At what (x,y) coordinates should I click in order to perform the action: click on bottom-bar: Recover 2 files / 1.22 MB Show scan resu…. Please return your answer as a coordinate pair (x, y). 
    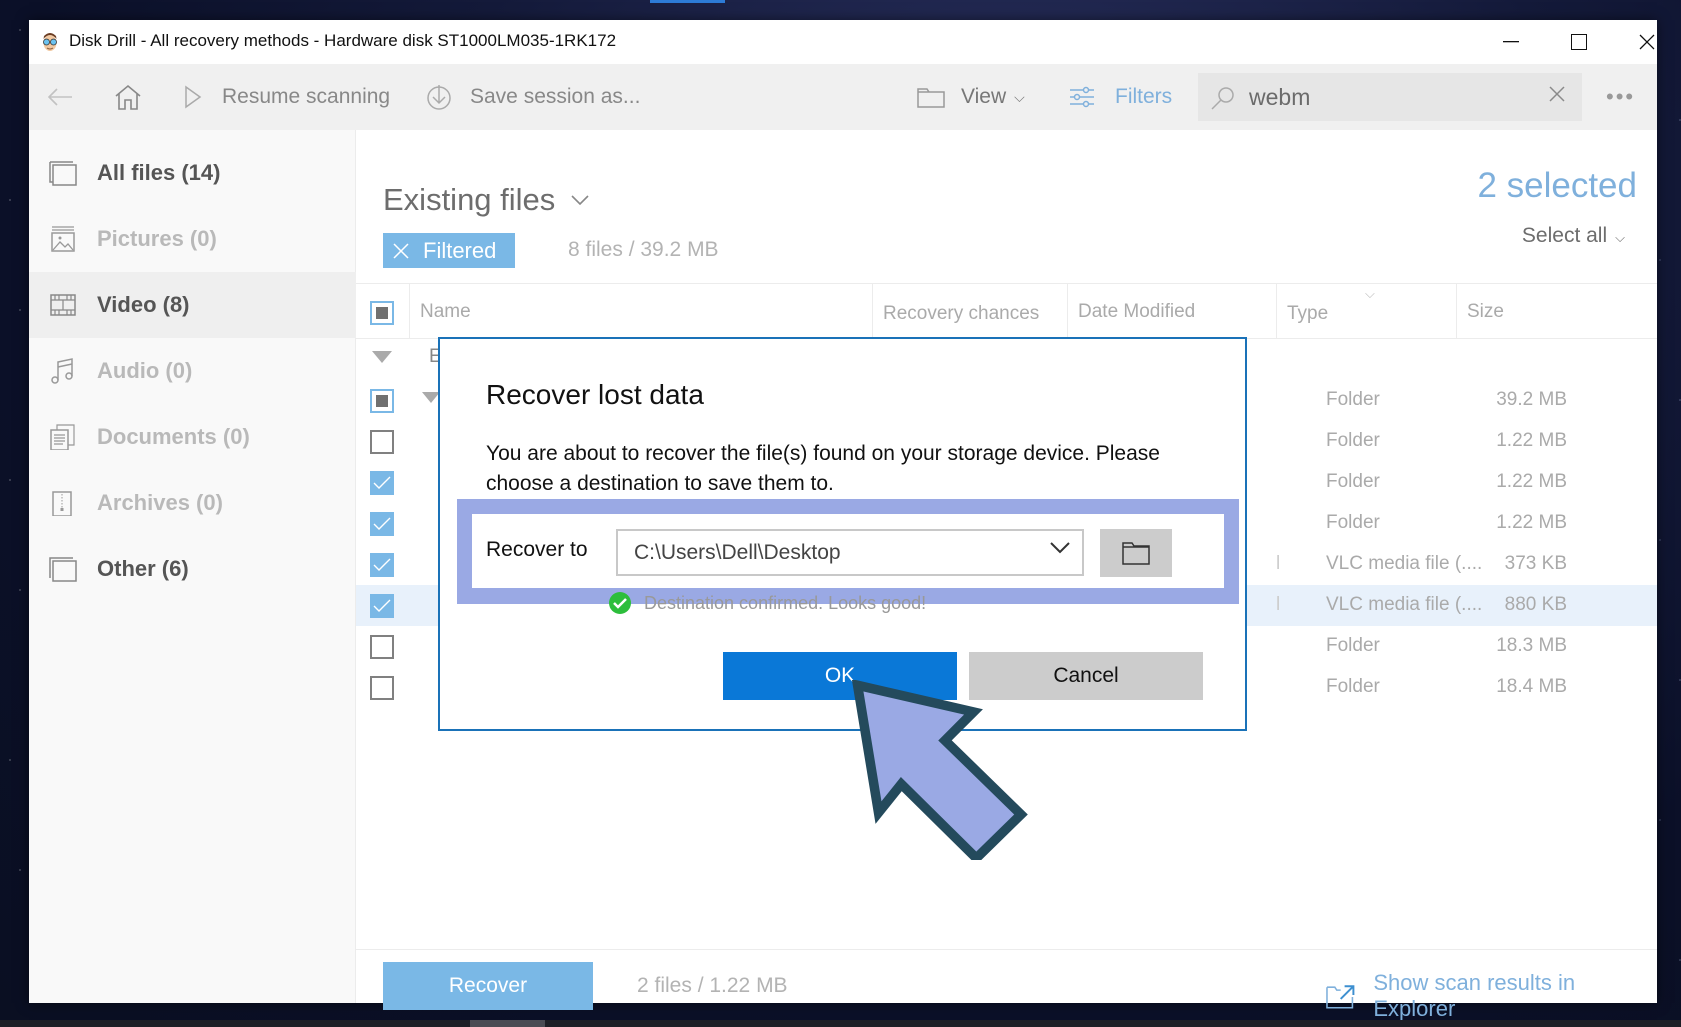
    Looking at the image, I should click on (1006, 985).